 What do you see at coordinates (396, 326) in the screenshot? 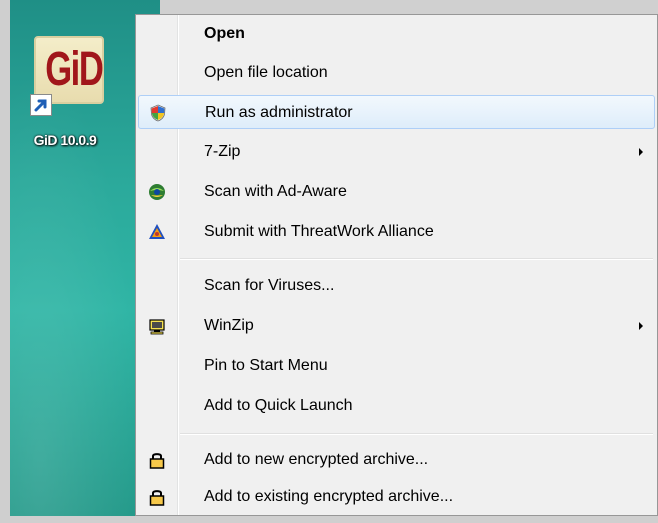
I see `menu-item-winzip: WinZip` at bounding box center [396, 326].